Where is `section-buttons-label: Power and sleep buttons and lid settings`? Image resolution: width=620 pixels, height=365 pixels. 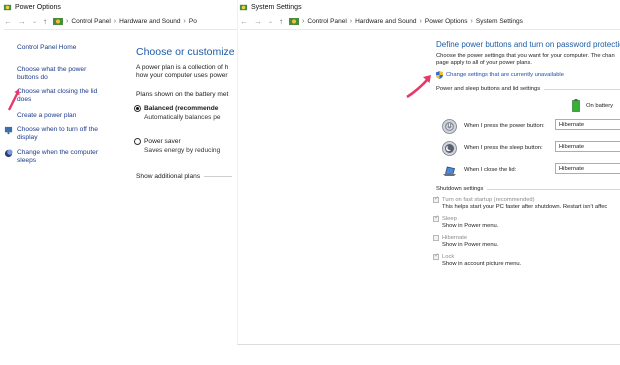
section-buttons-label: Power and sleep buttons and lid settings is located at coordinates (488, 89).